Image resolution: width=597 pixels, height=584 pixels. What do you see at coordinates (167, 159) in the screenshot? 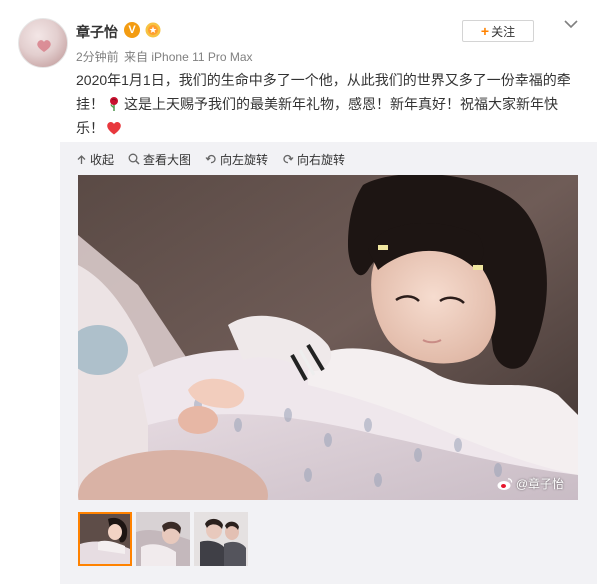
I see `view-large-label: 查看大图` at bounding box center [167, 159].